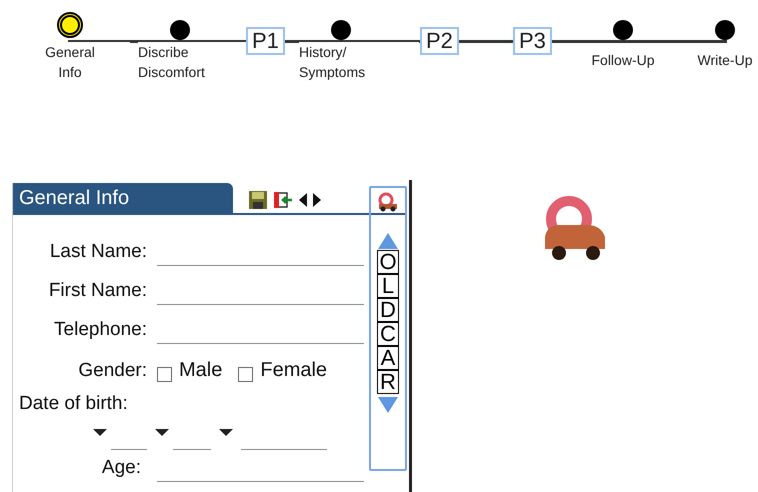 The image size is (758, 492). What do you see at coordinates (359, 62) in the screenshot?
I see `step-label: History/ Symptoms` at bounding box center [359, 62].